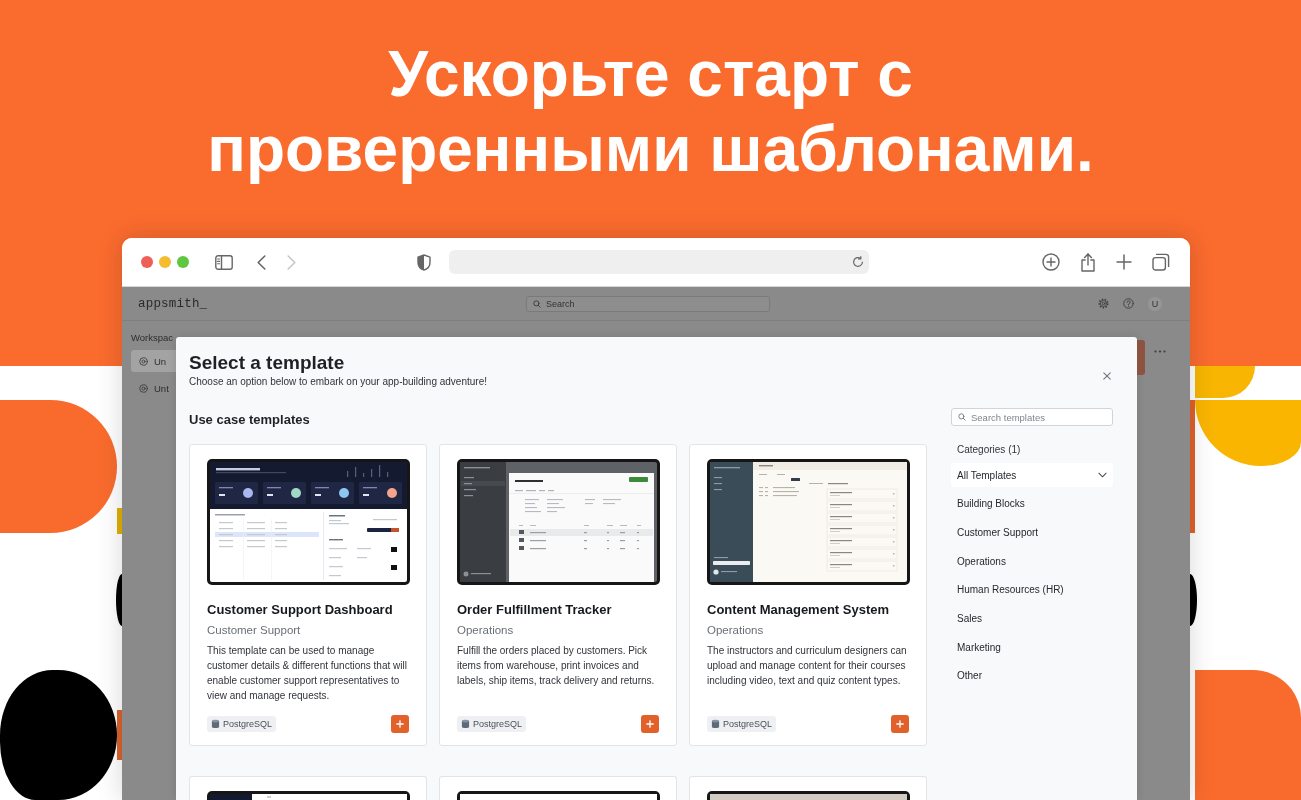  What do you see at coordinates (1088, 262) in the screenshot?
I see `share-icon` at bounding box center [1088, 262].